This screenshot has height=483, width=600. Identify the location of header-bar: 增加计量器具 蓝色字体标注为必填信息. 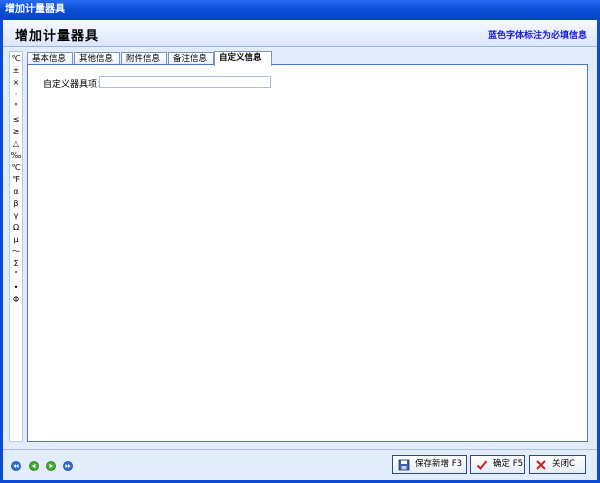
(300, 33).